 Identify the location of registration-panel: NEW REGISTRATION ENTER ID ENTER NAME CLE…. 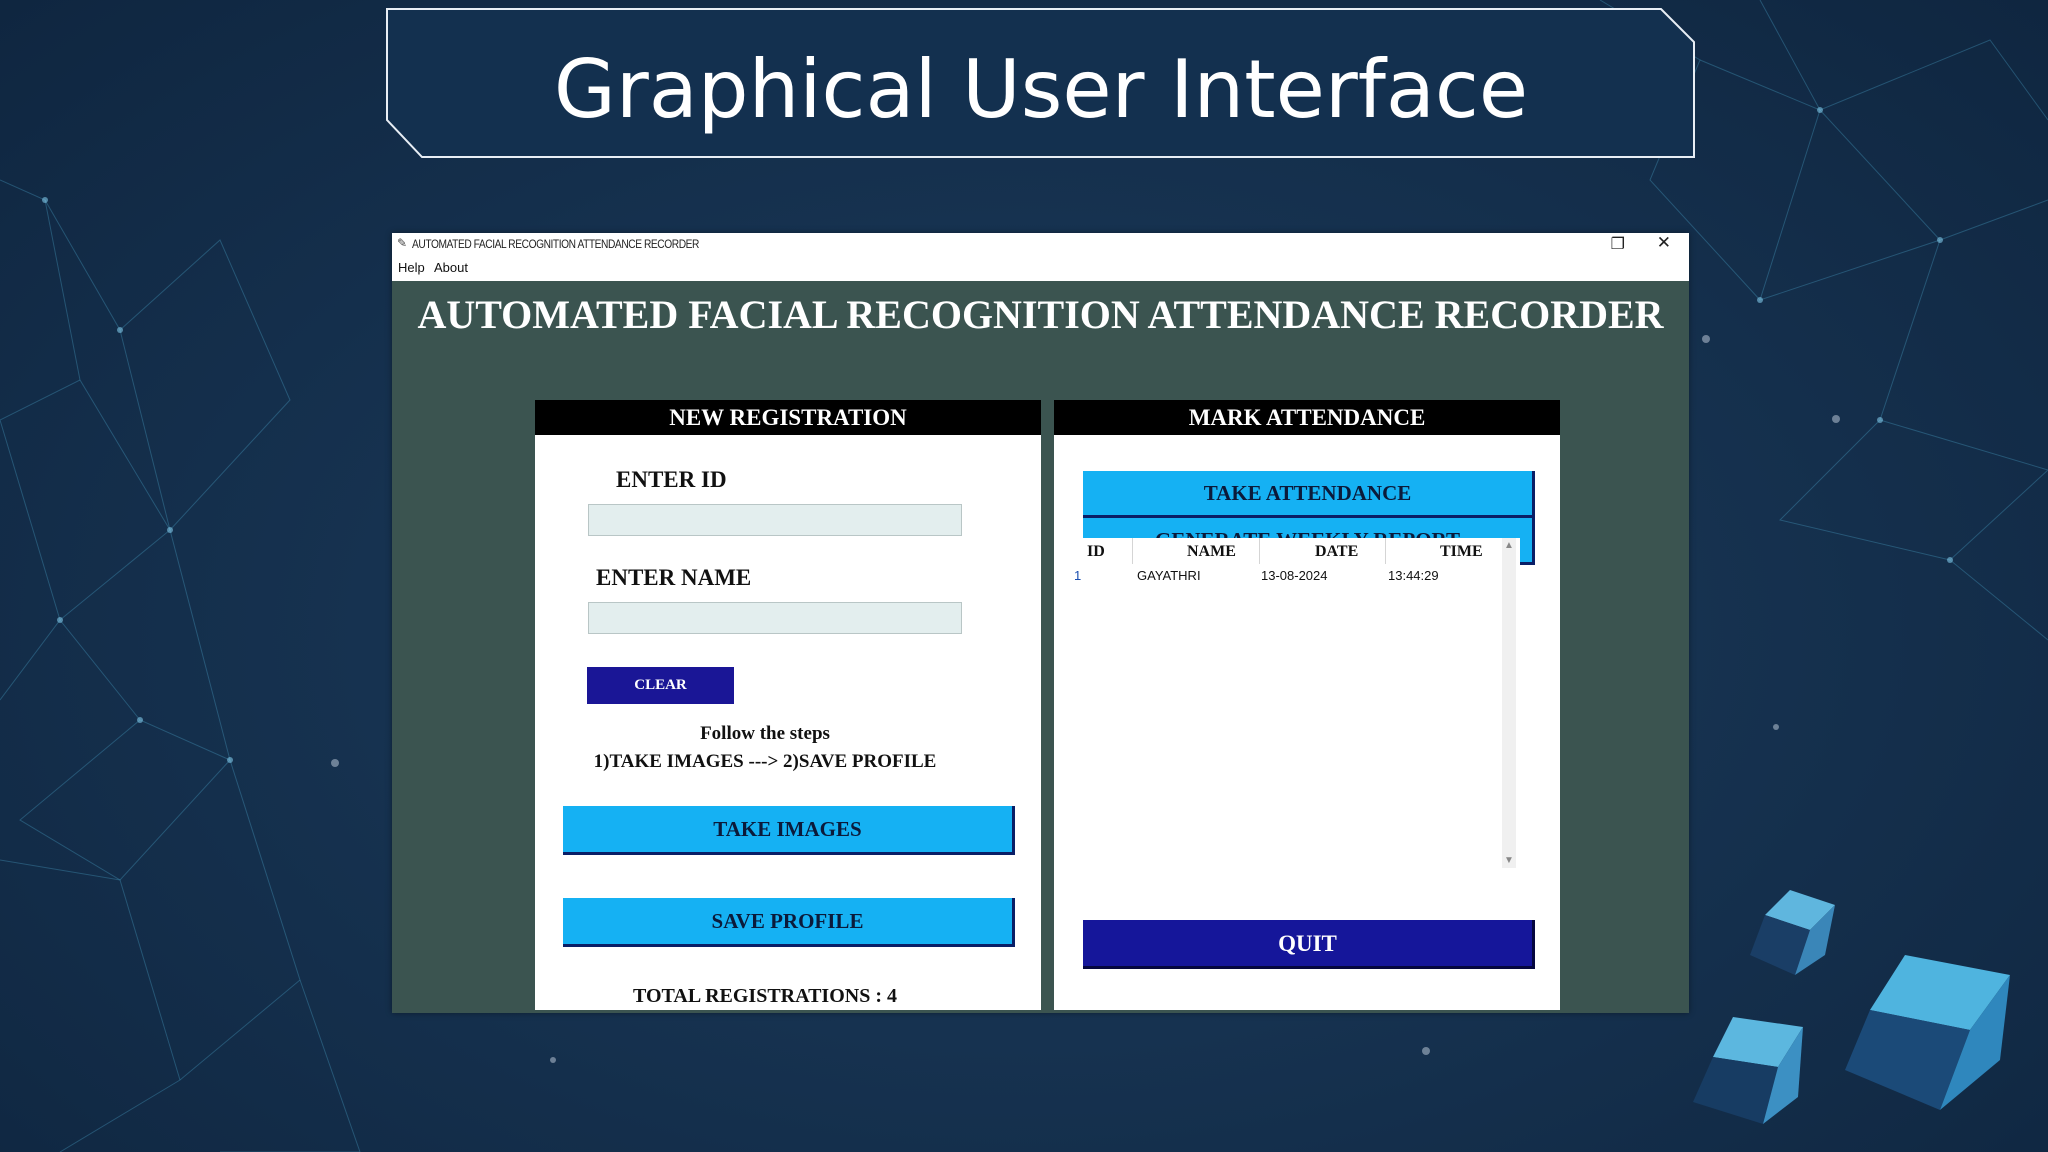
(788, 705).